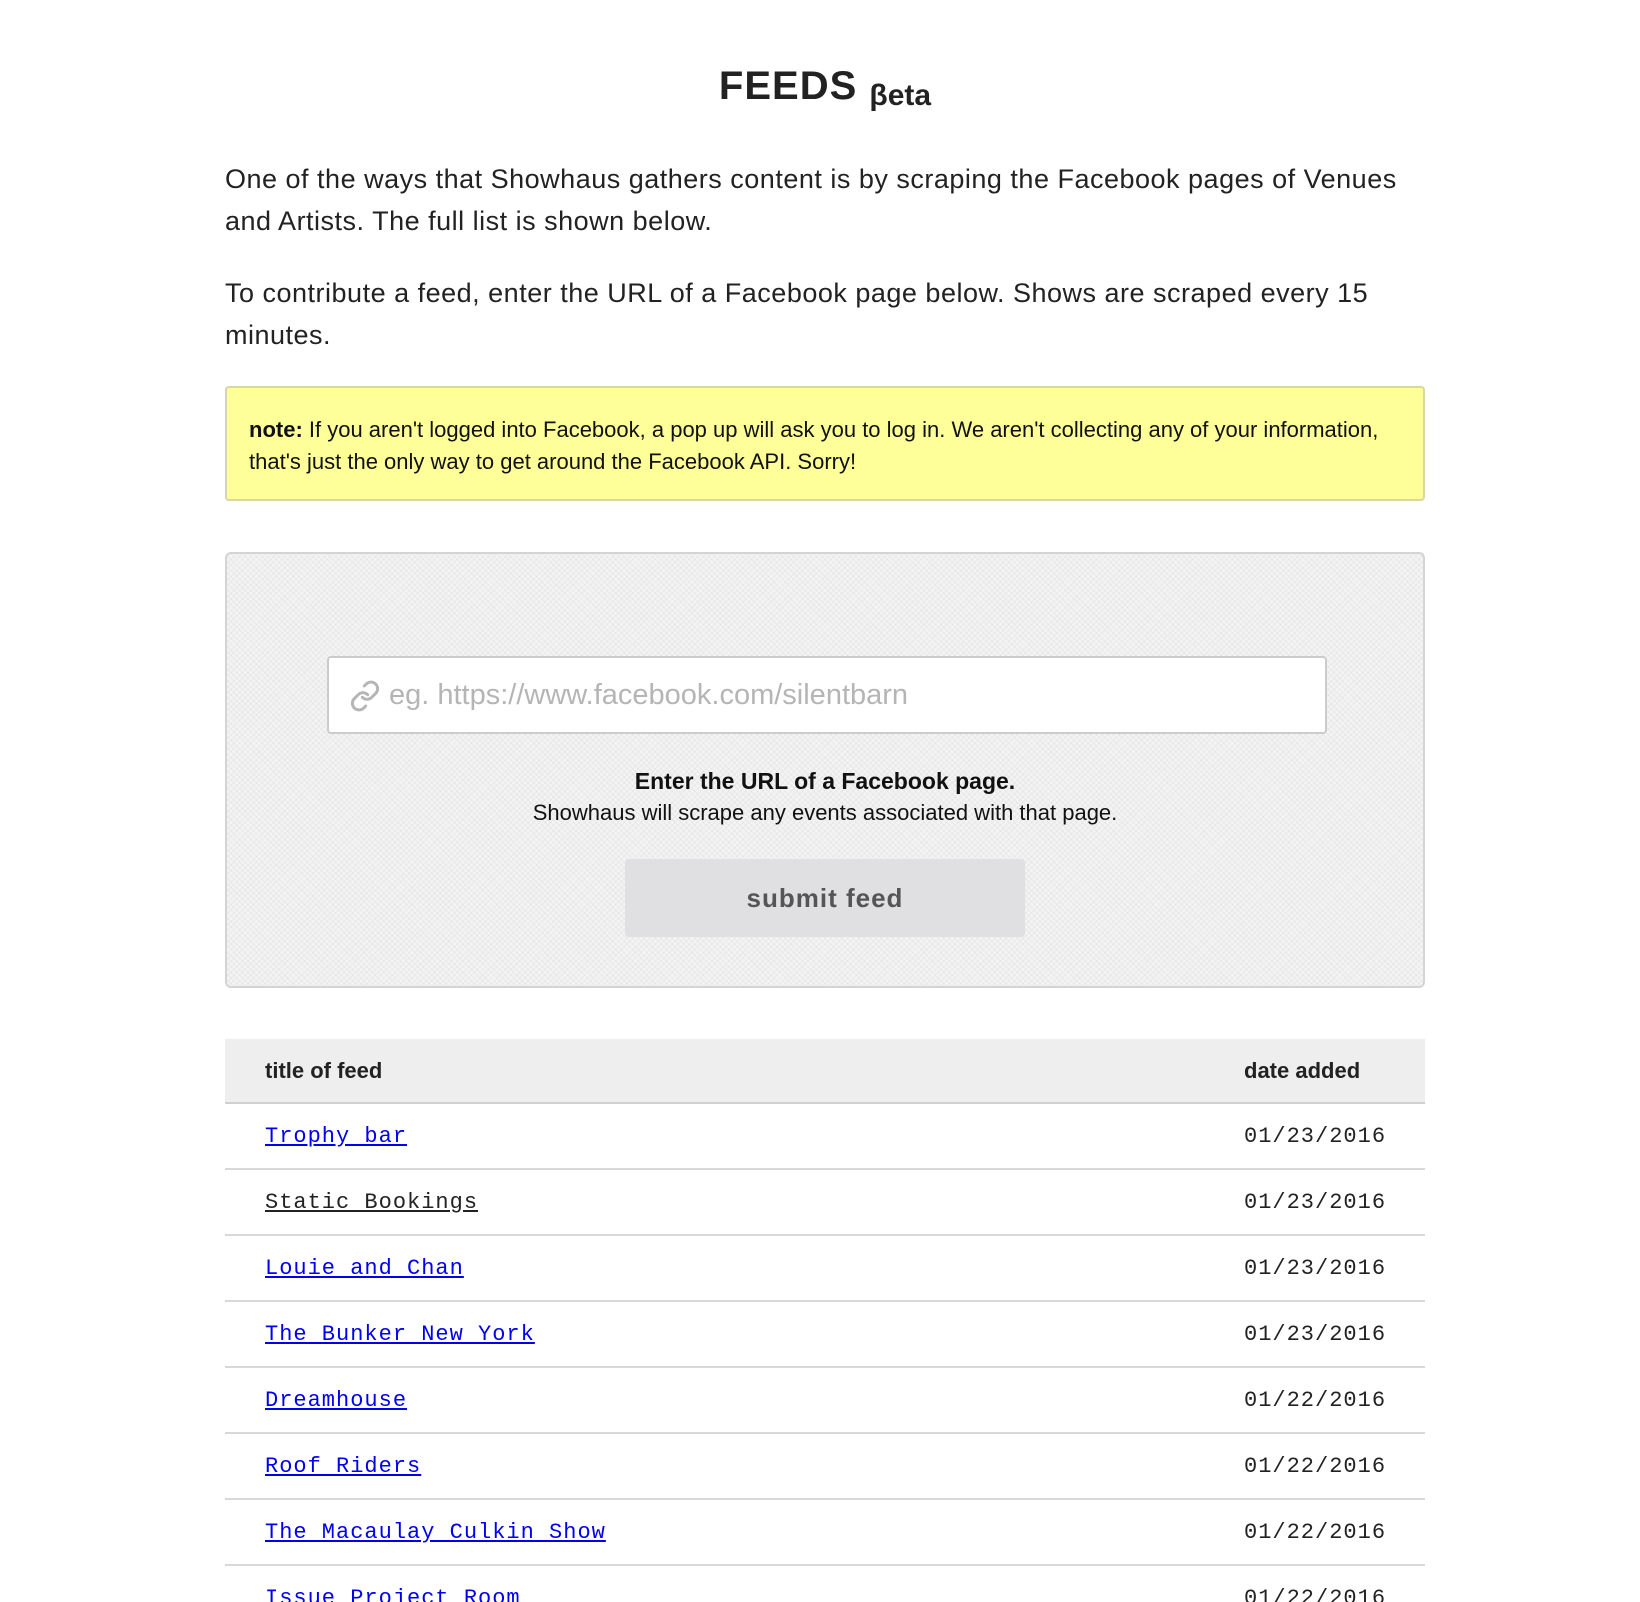 The image size is (1640, 1602). Describe the element at coordinates (336, 1400) in the screenshot. I see `feed-title-link: Dreamhouse` at that location.